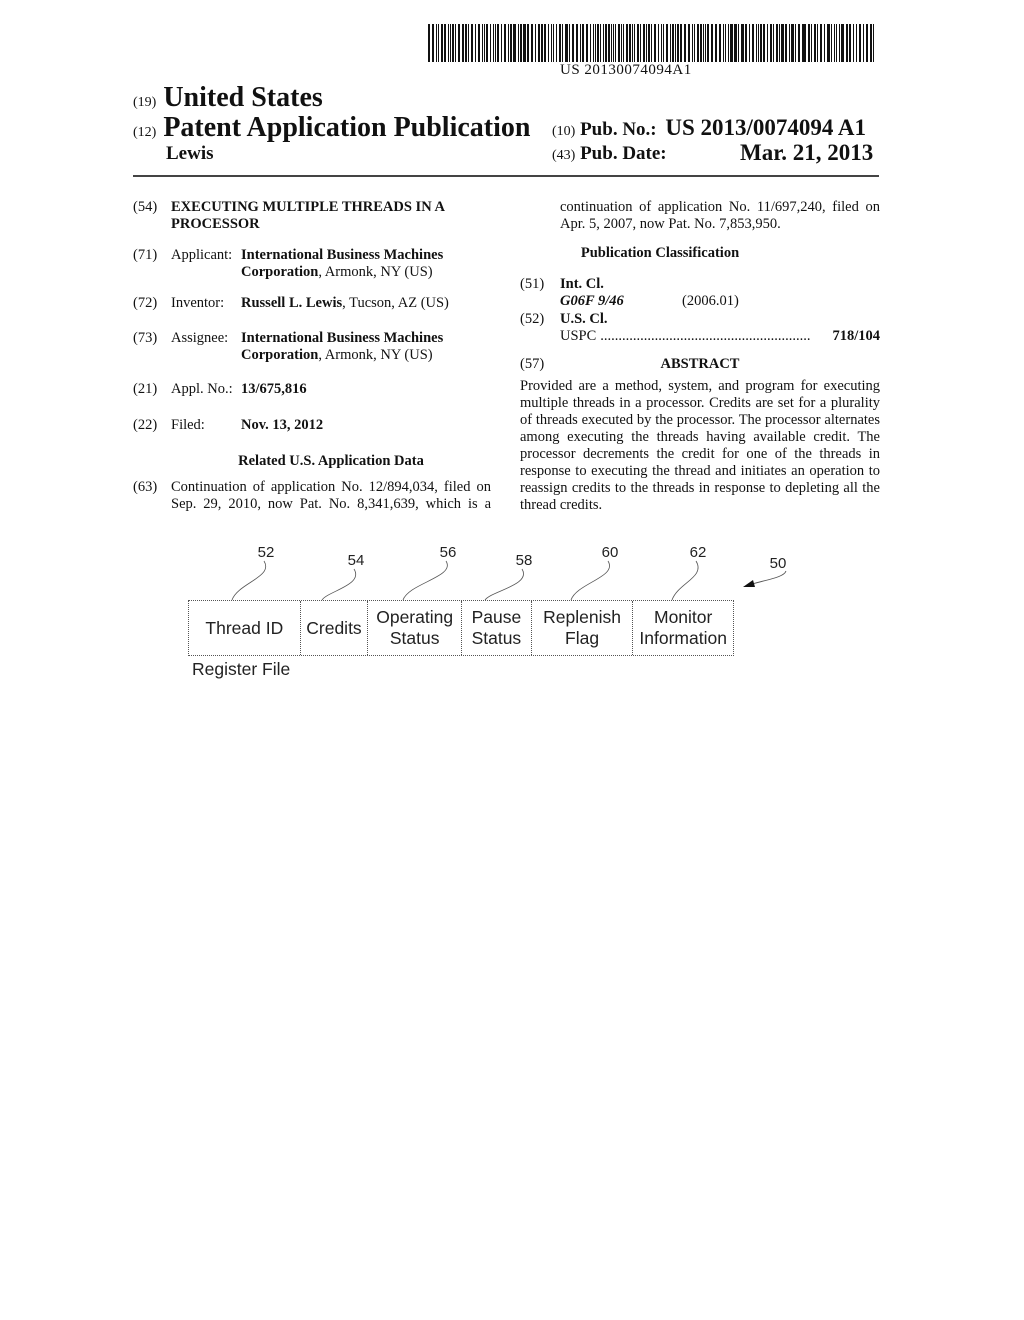 The height and width of the screenshot is (1320, 1024). What do you see at coordinates (749, 583) in the screenshot?
I see `arrowhead-icon` at bounding box center [749, 583].